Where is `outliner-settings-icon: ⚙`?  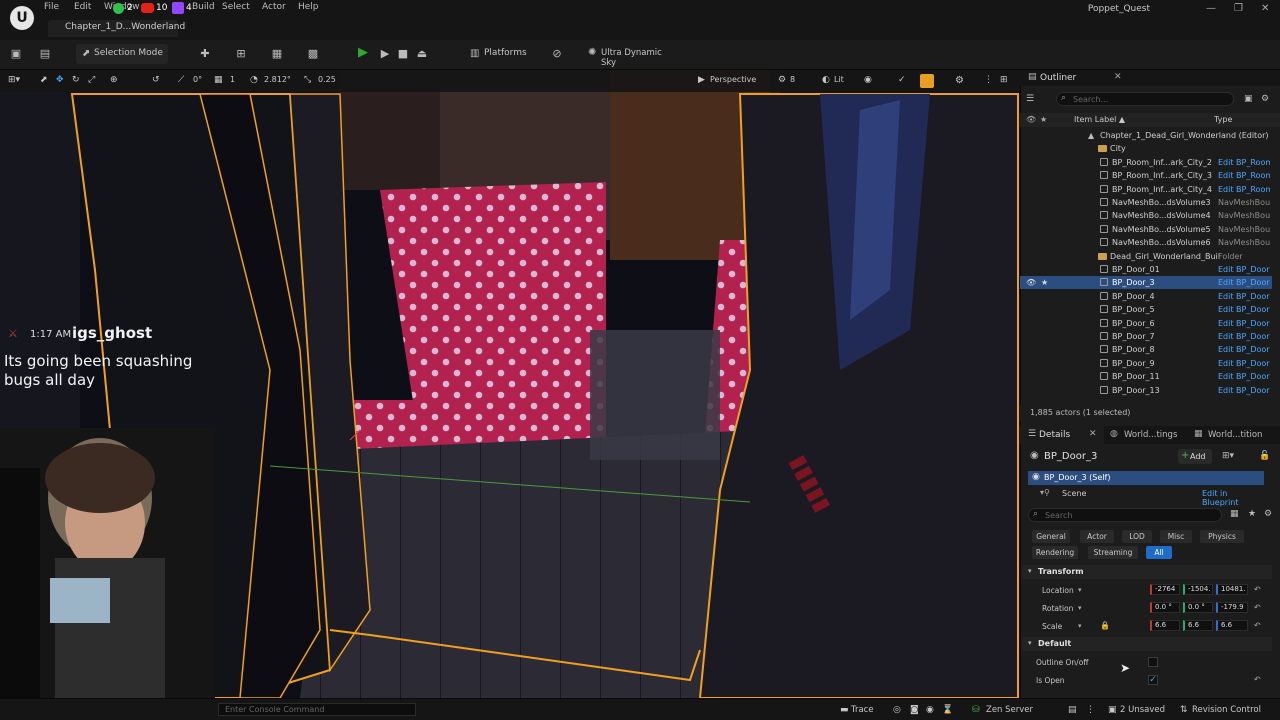 outliner-settings-icon: ⚙ is located at coordinates (1265, 99).